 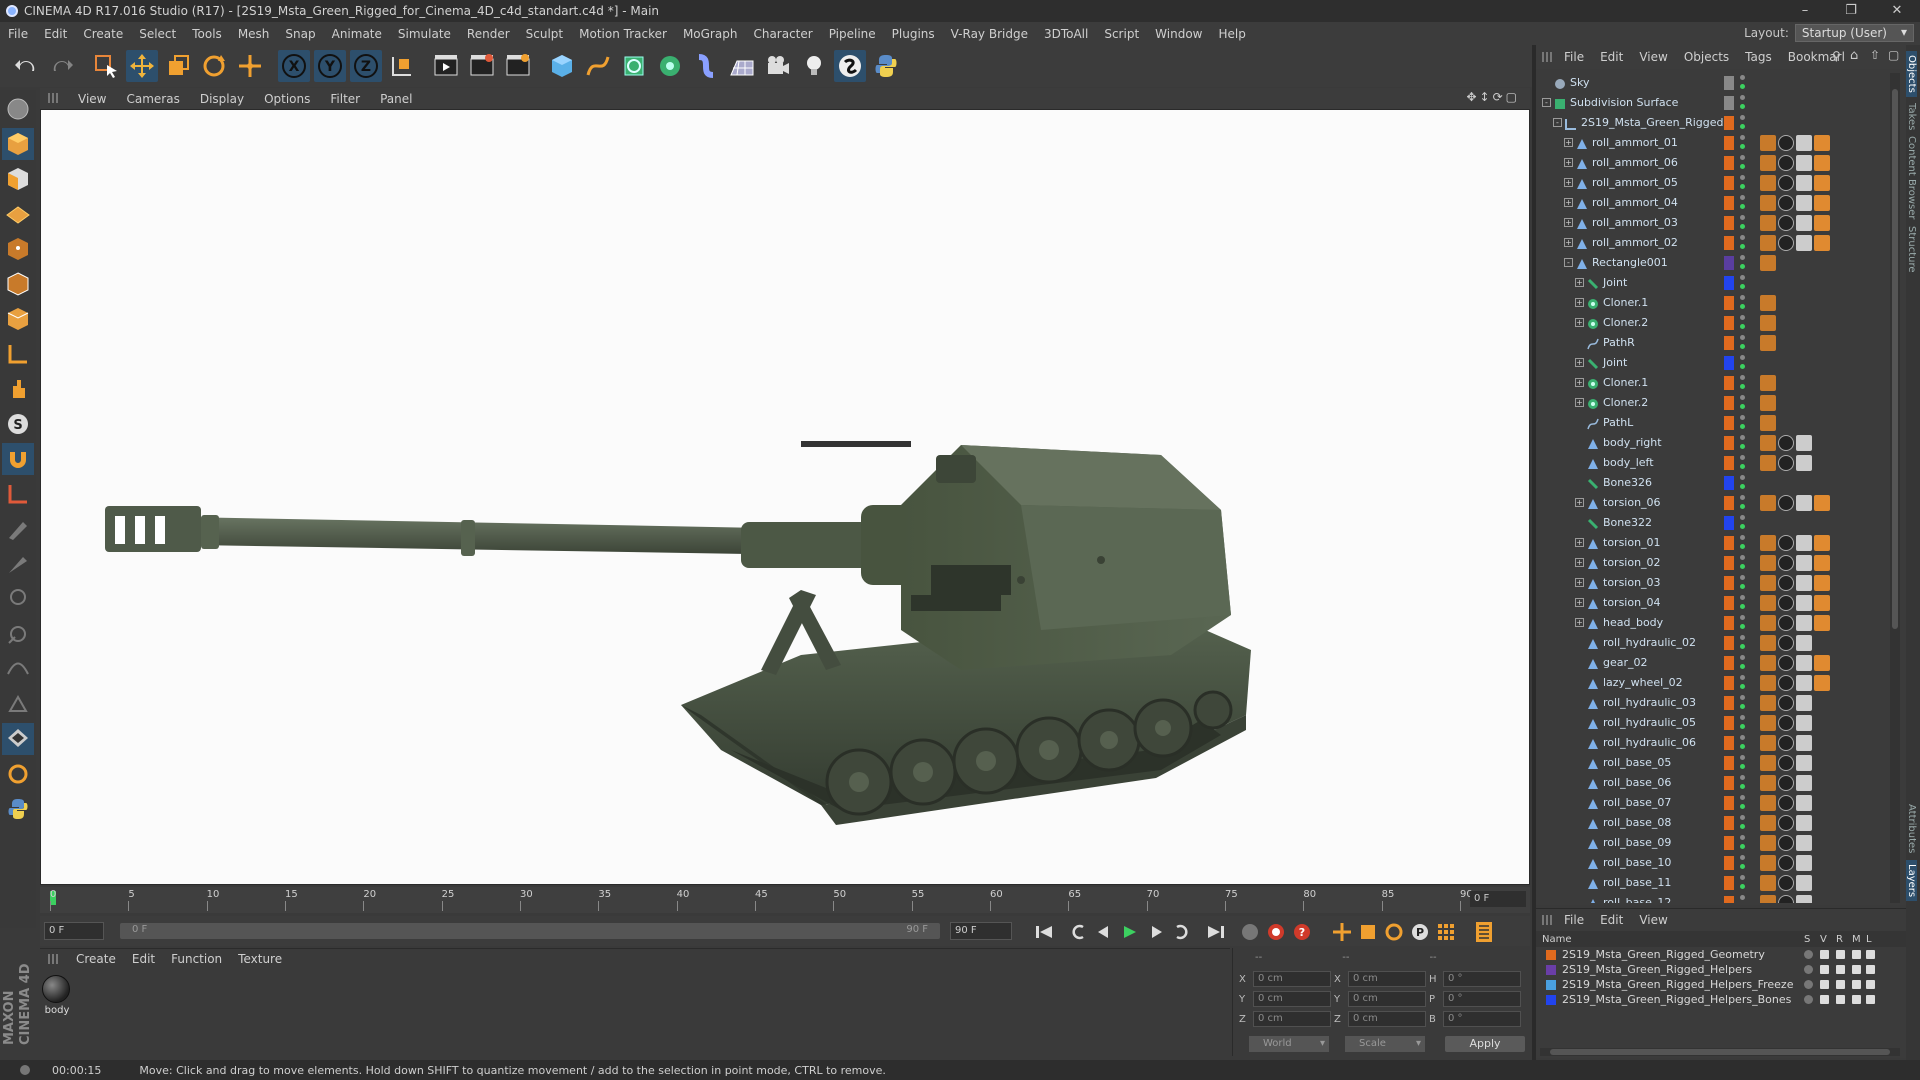 What do you see at coordinates (1712, 823) in the screenshot?
I see `object-row: roll_base_08` at bounding box center [1712, 823].